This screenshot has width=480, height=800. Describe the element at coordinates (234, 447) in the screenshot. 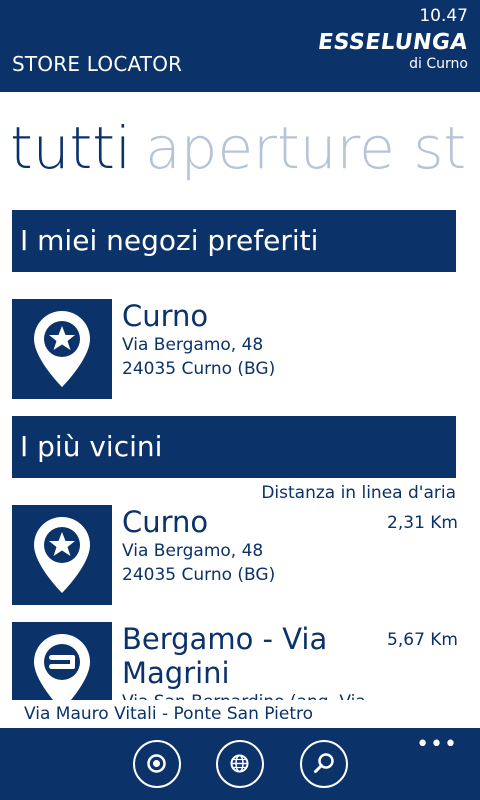

I see `section-header-nearby: I più vicini` at that location.